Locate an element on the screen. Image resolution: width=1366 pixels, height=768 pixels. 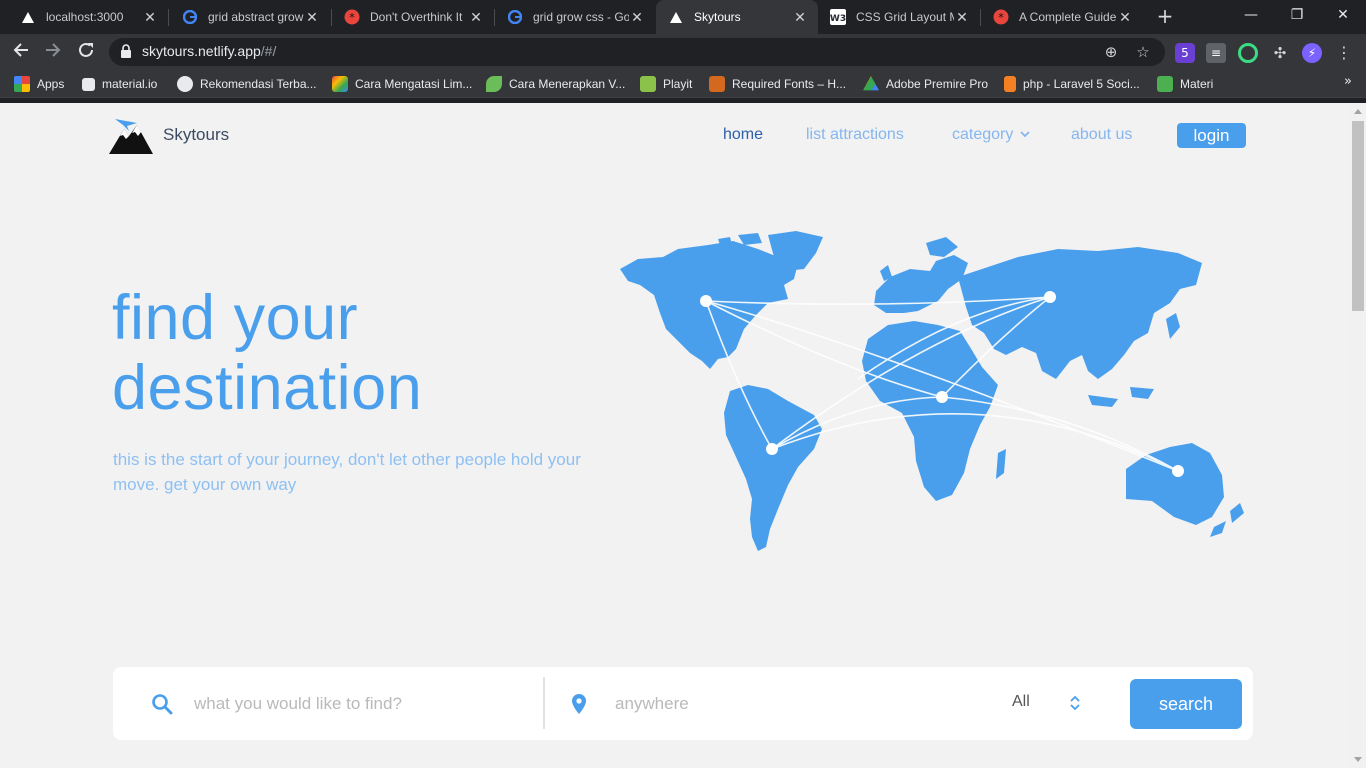
fonts-site-icon is located at coordinates (717, 84).